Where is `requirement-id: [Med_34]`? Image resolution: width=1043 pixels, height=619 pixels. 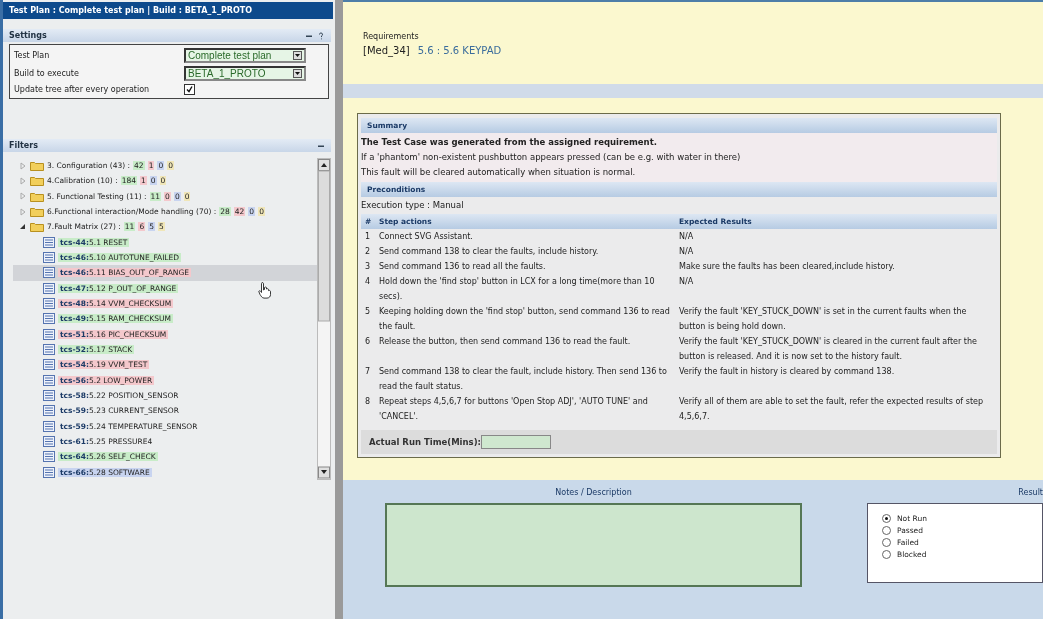
requirement-id: [Med_34] is located at coordinates (386, 50).